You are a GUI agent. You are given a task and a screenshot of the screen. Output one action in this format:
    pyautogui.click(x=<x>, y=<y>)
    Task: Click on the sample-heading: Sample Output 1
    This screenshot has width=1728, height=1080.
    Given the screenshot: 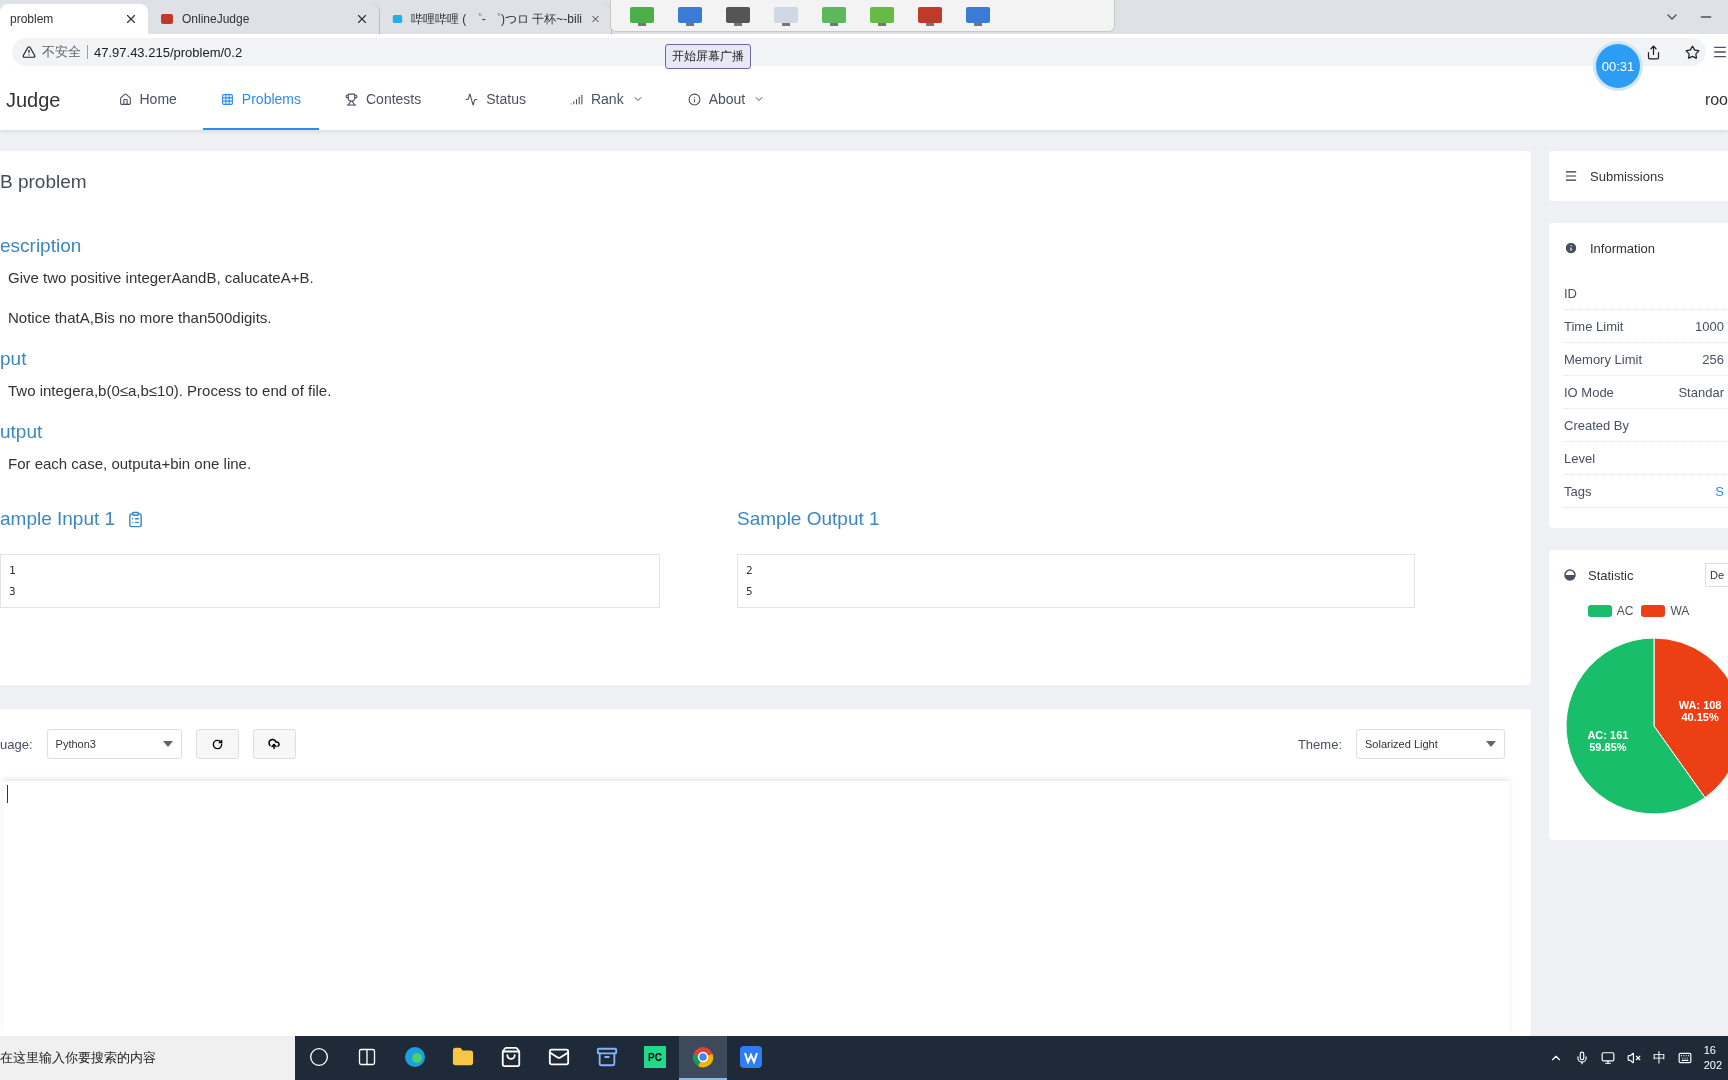 What is the action you would take?
    pyautogui.click(x=808, y=519)
    